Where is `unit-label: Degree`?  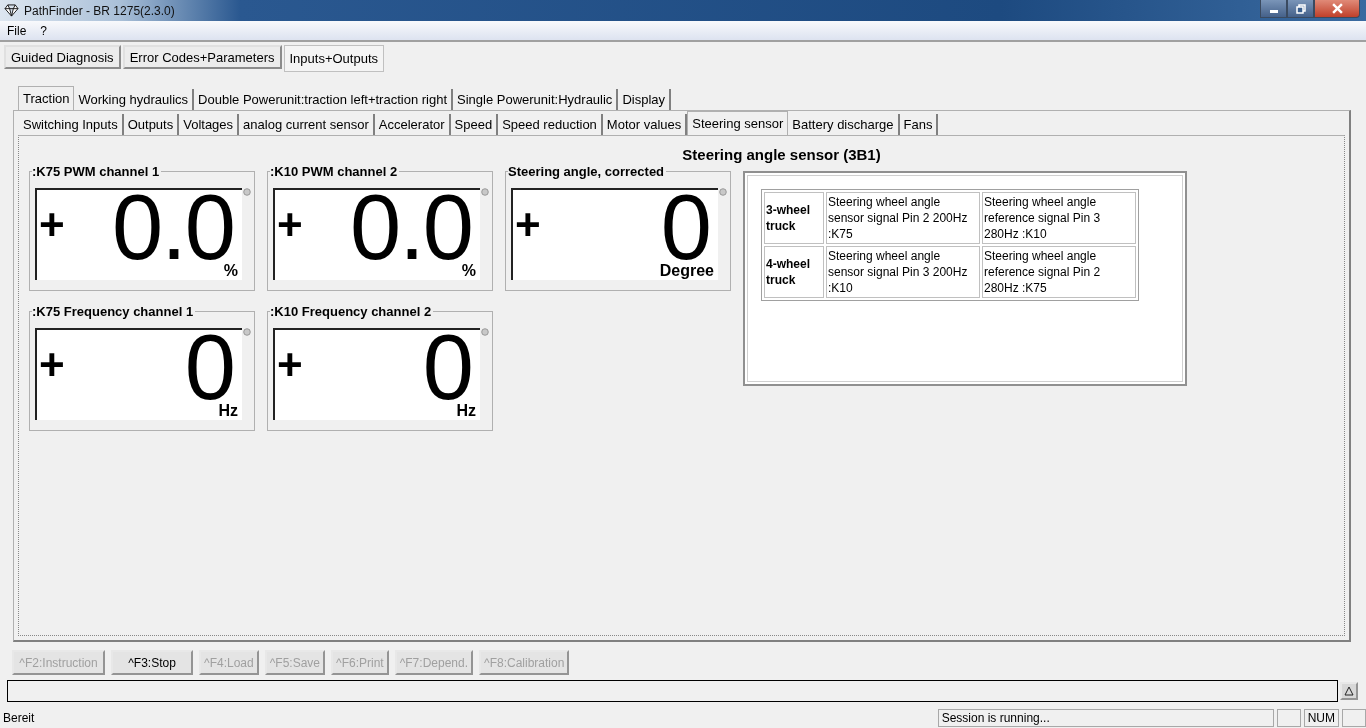
unit-label: Degree is located at coordinates (686, 271).